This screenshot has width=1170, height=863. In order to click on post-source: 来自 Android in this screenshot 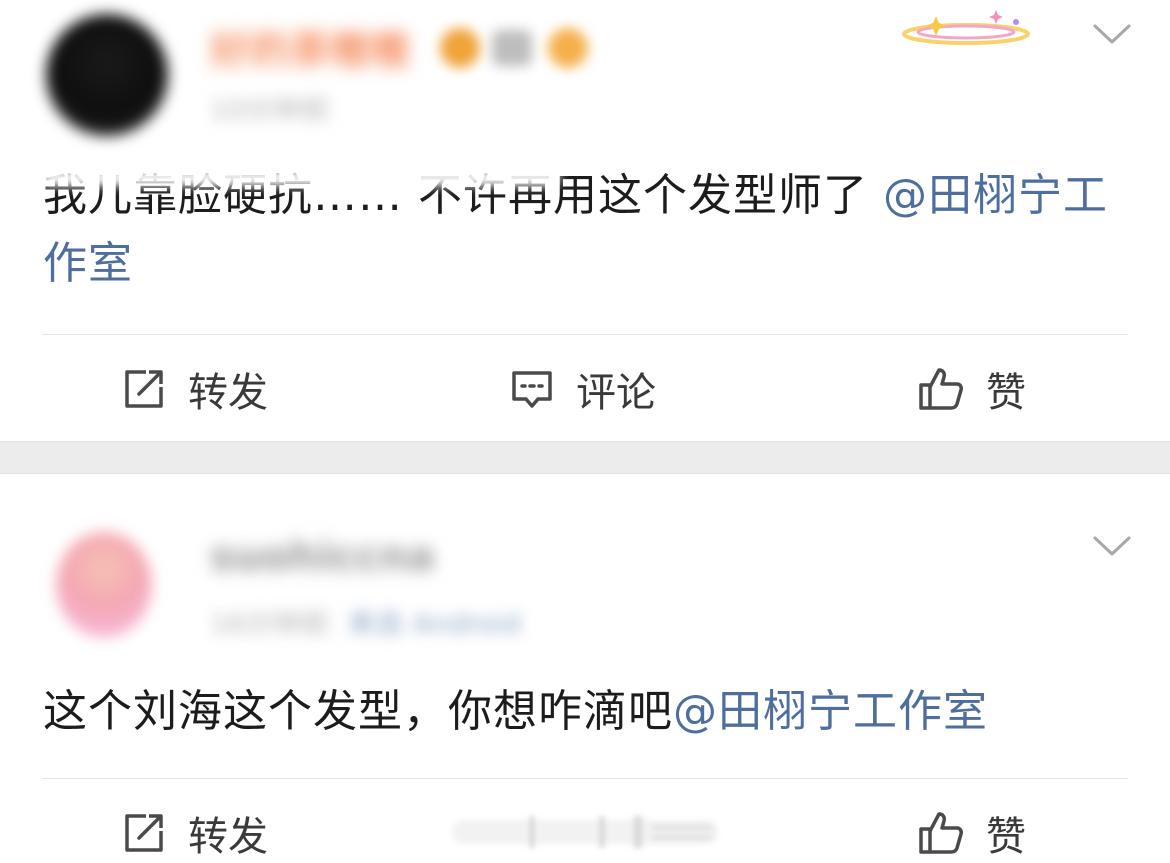, I will do `click(434, 623)`.